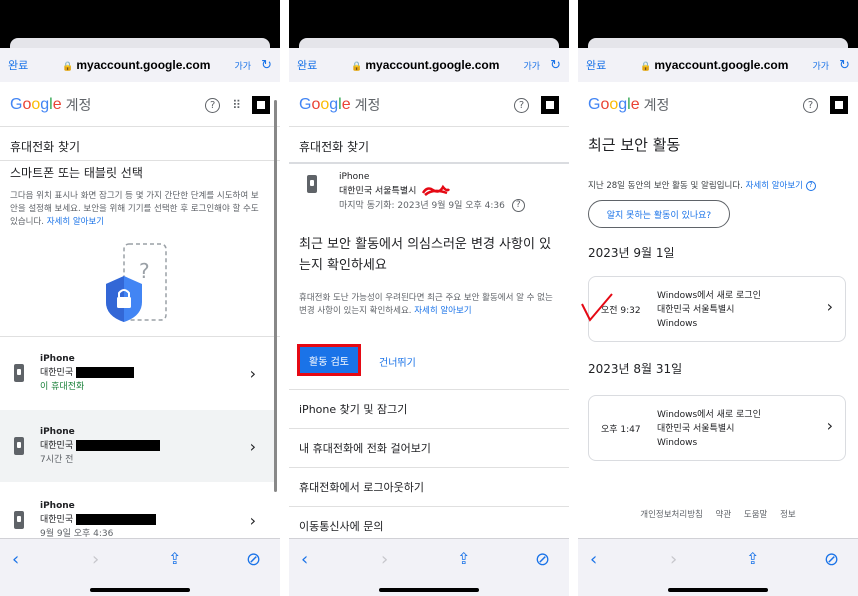  I want to click on menu-sign-out: 휴대전화에서 로그아웃하기, so click(429, 486).